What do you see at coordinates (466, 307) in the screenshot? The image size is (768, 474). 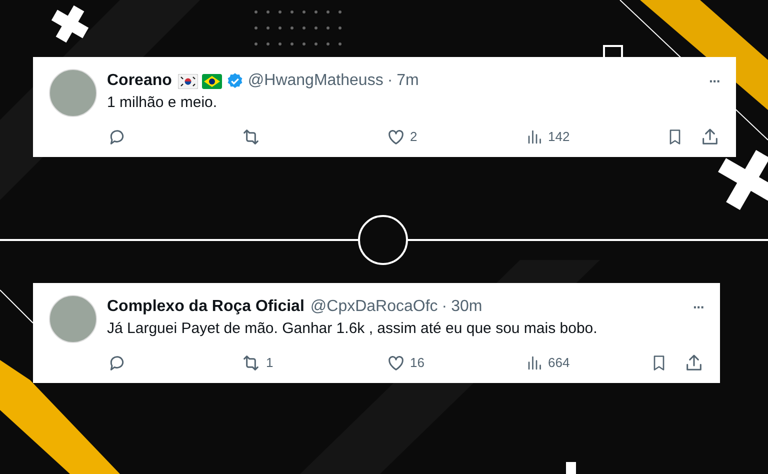 I see `timestamp: 30m` at bounding box center [466, 307].